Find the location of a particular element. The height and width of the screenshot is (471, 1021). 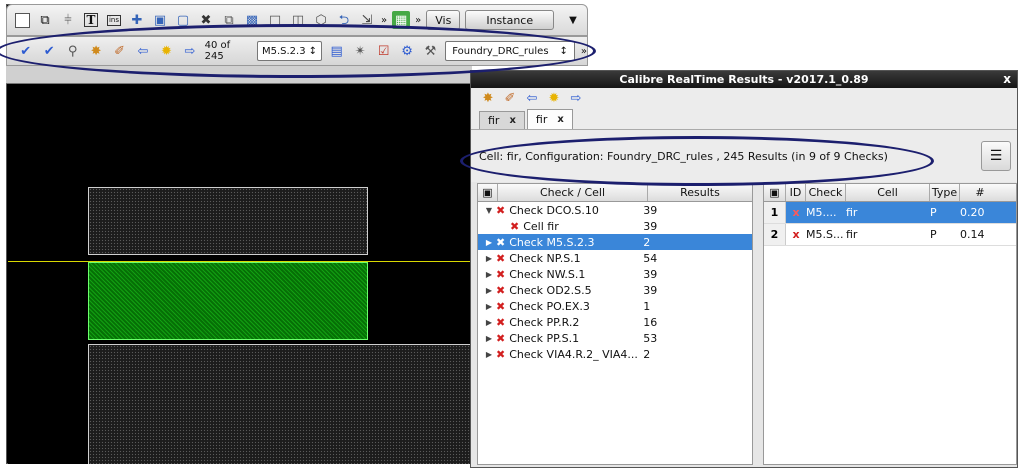

result-row: 1 x M5.... fir P 0.20 is located at coordinates (890, 213).